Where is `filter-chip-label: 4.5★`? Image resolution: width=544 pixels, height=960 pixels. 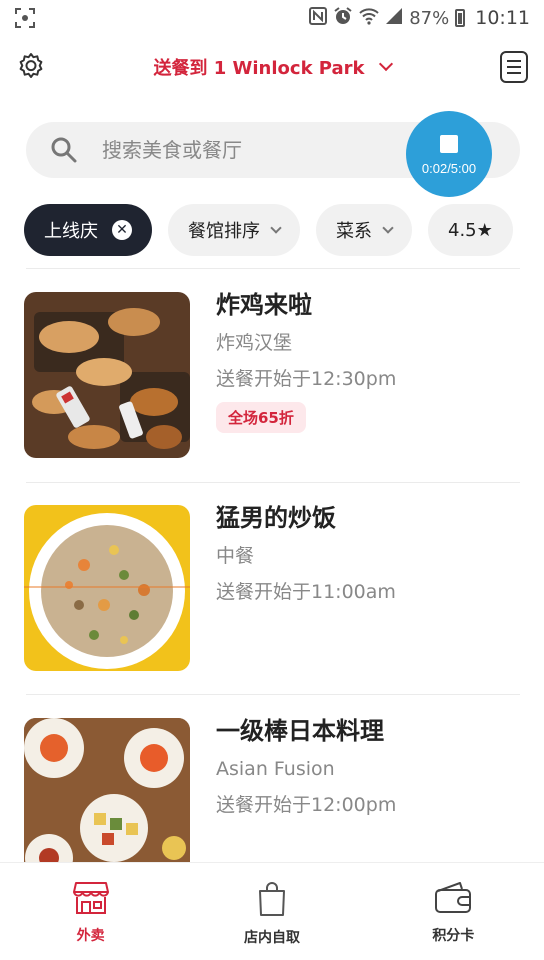 filter-chip-label: 4.5★ is located at coordinates (470, 230).